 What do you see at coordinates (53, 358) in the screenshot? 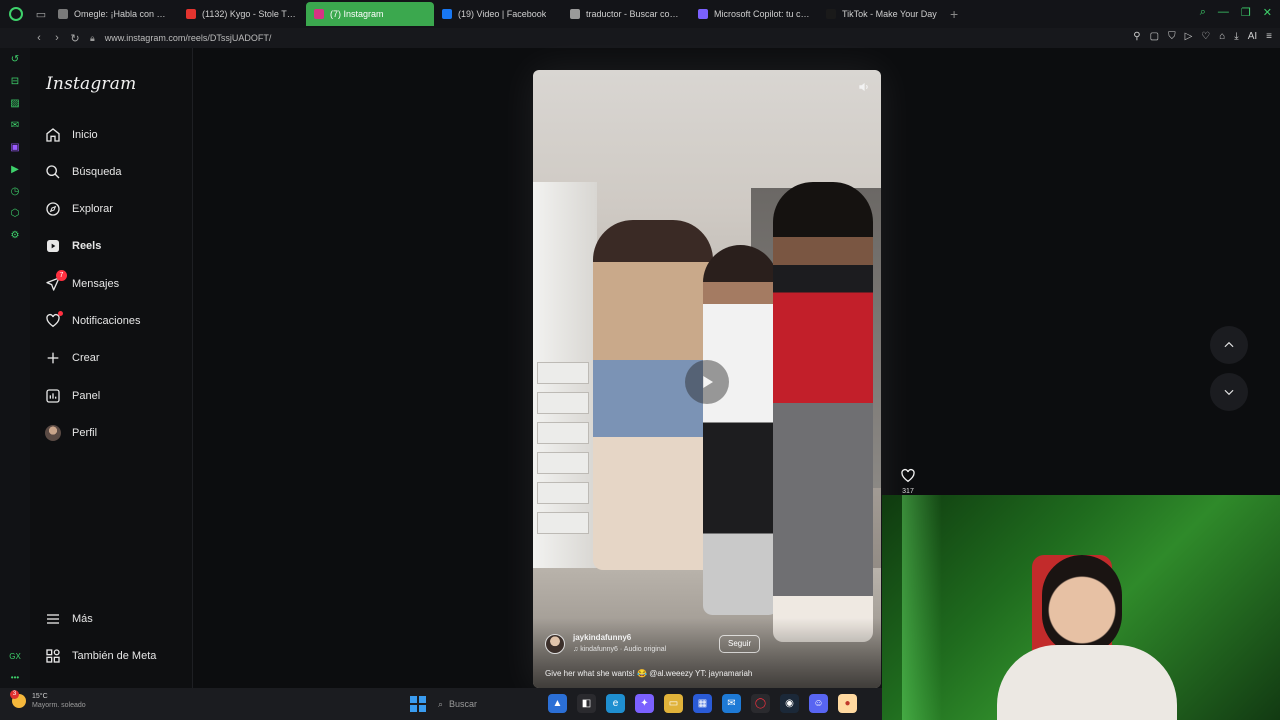
I see `plus-icon` at bounding box center [53, 358].